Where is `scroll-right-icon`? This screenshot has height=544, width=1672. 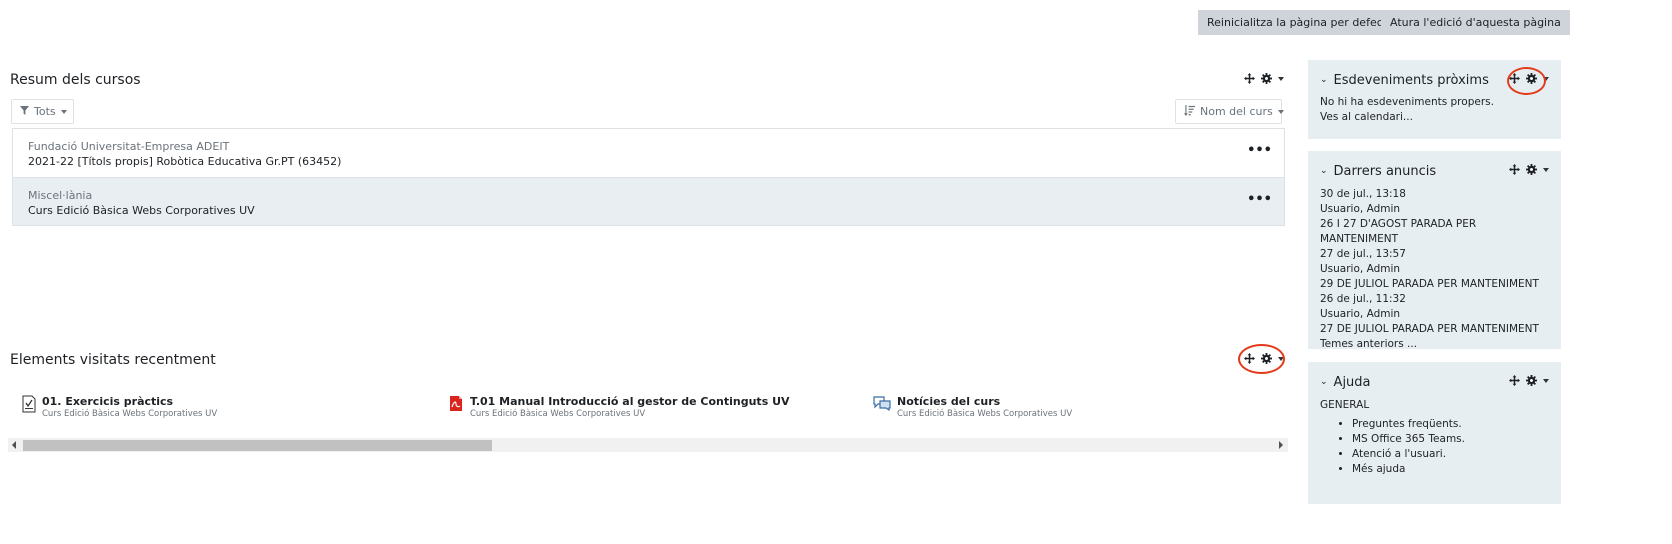
scroll-right-icon is located at coordinates (1281, 445).